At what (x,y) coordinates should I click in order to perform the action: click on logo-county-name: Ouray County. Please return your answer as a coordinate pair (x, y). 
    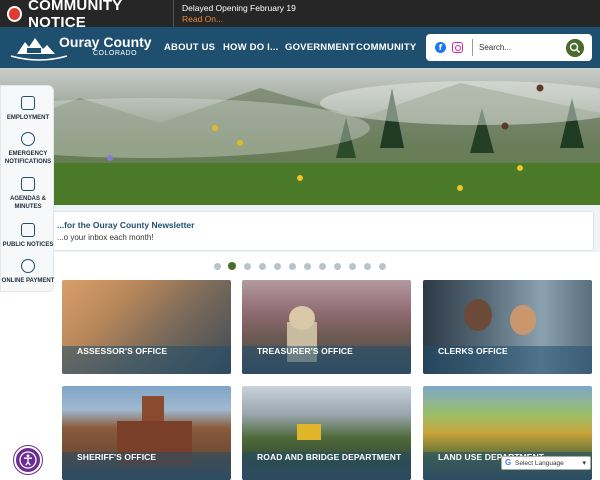
    Looking at the image, I should click on (105, 42).